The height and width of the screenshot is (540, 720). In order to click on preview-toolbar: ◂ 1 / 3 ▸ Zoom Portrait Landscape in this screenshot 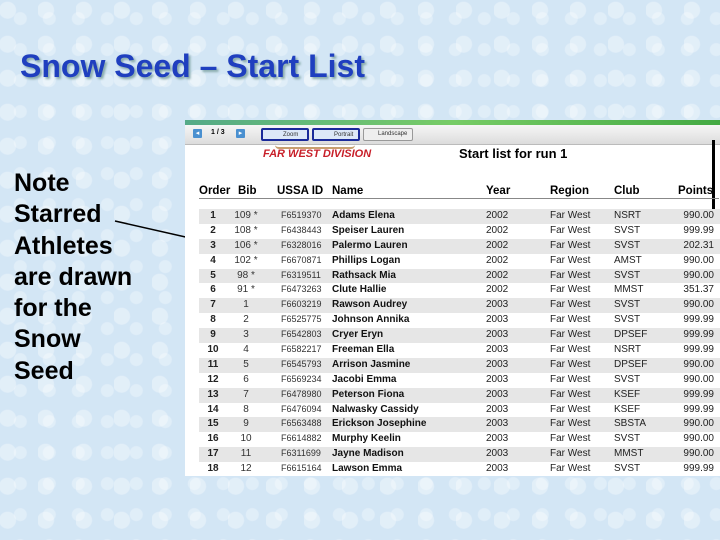, I will do `click(452, 135)`.